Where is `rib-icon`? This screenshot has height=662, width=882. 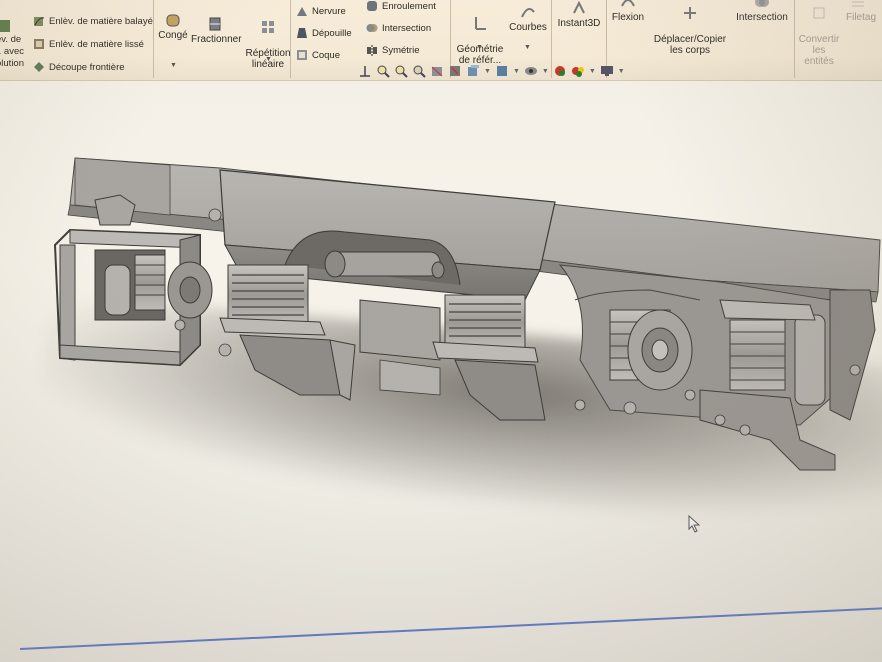 rib-icon is located at coordinates (302, 11).